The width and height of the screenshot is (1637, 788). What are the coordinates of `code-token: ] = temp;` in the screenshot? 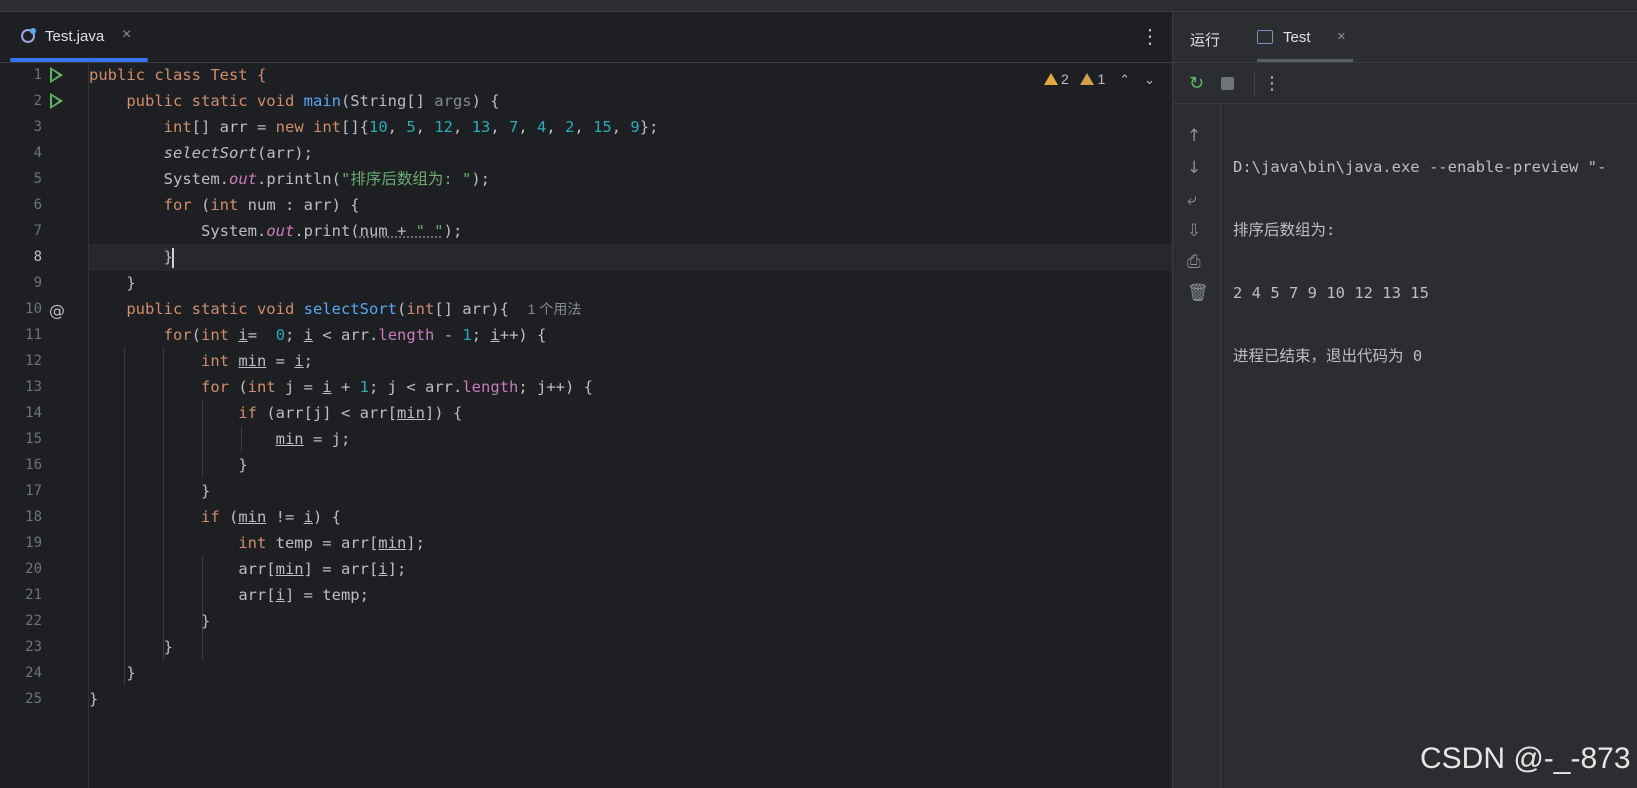 It's located at (326, 595).